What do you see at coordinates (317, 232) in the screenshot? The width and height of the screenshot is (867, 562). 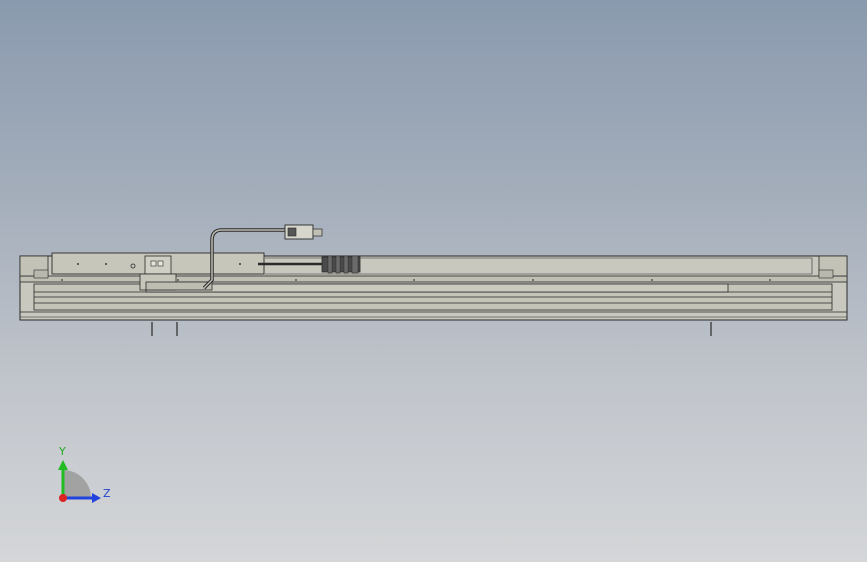 I see `upper-connector-tip` at bounding box center [317, 232].